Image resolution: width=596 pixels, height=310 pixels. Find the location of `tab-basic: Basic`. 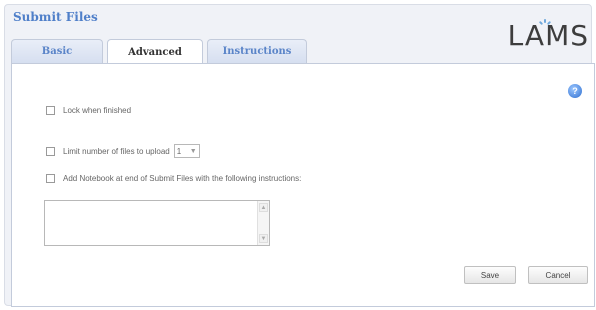

tab-basic: Basic is located at coordinates (57, 51).